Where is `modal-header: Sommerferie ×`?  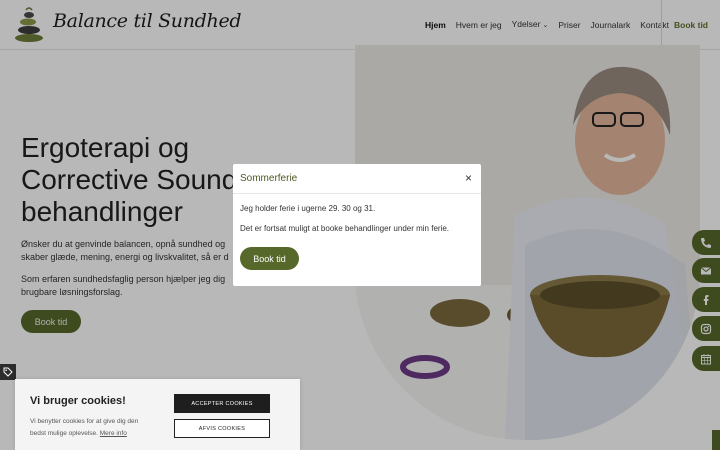
modal-header: Sommerferie × is located at coordinates (357, 179).